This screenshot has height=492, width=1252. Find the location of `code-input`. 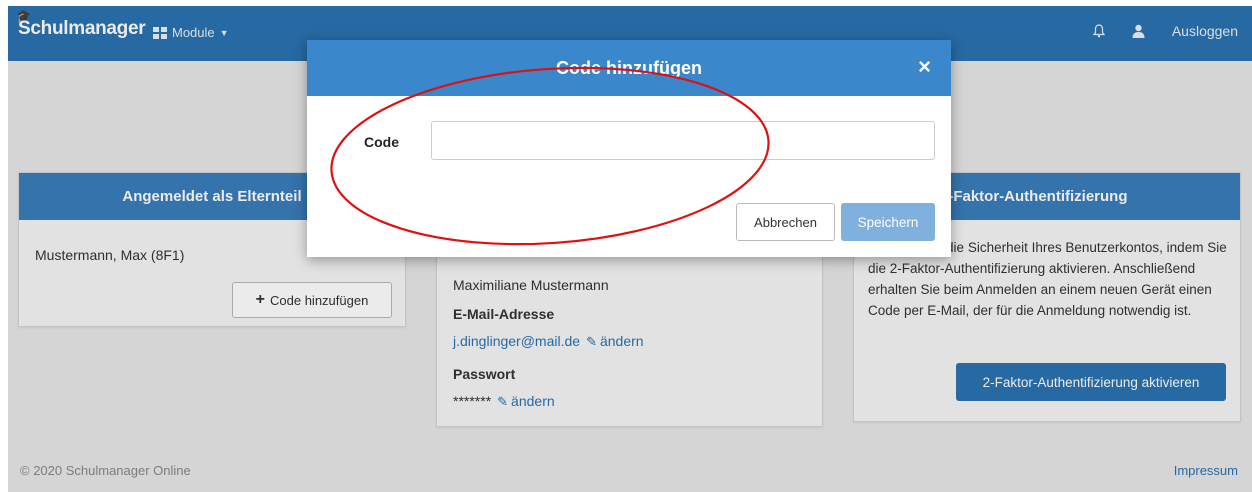

code-input is located at coordinates (683, 140).